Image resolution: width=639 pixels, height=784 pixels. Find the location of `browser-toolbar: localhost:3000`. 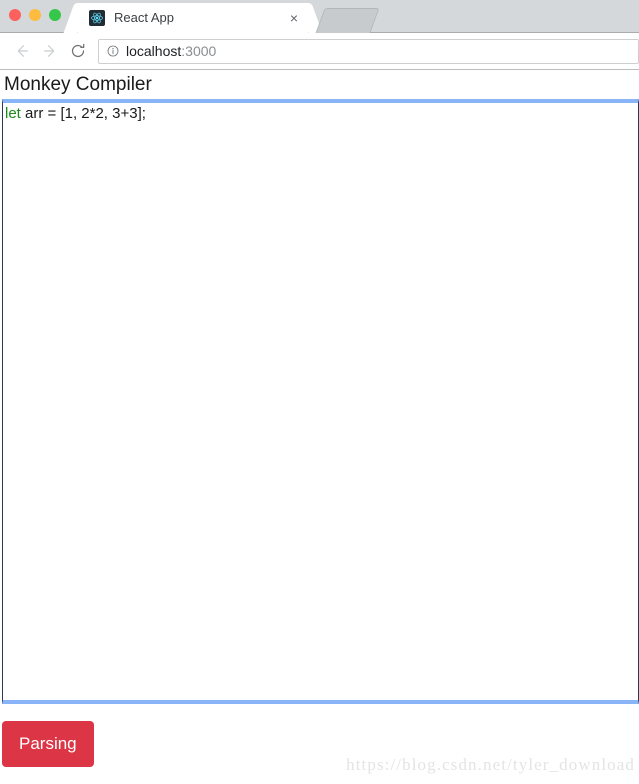

browser-toolbar: localhost:3000 is located at coordinates (319, 51).